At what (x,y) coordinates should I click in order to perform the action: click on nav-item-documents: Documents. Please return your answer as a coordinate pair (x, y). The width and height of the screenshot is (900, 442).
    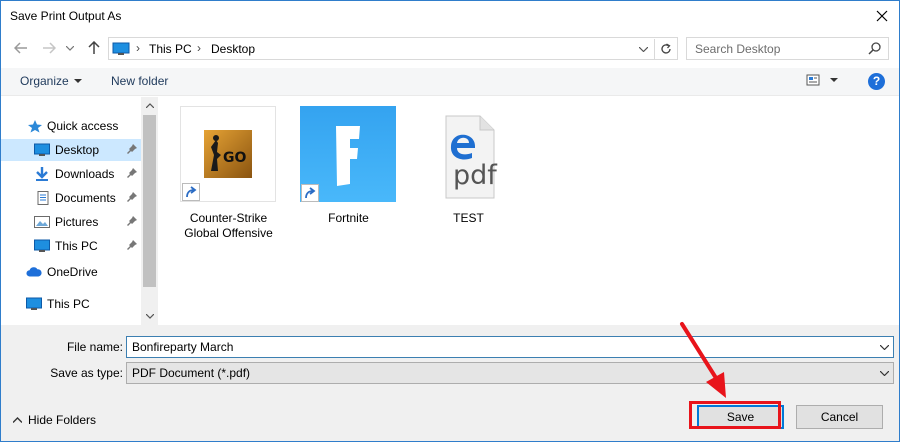
    Looking at the image, I should click on (71, 198).